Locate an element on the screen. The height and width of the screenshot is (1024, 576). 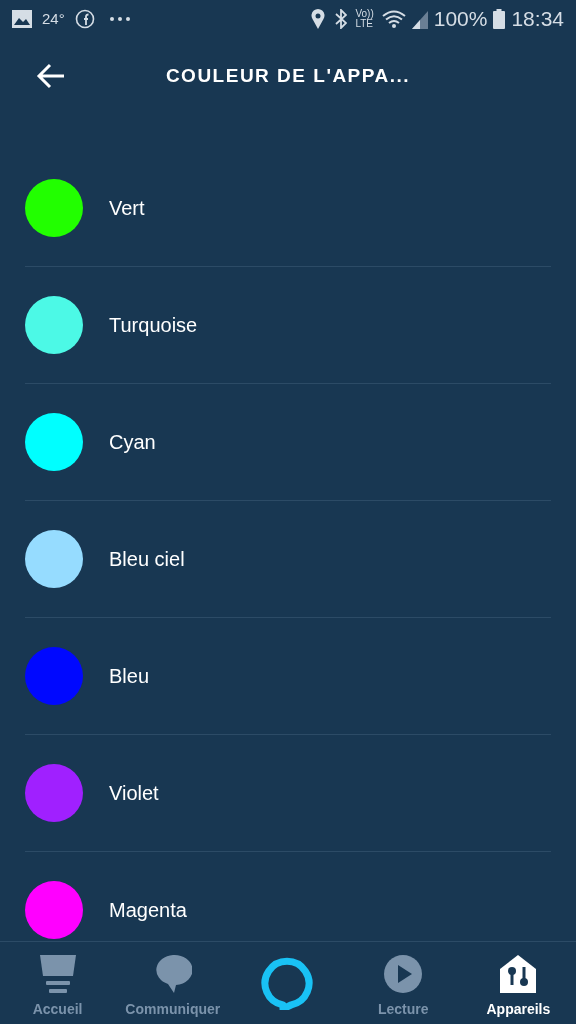
back-icon is located at coordinates (51, 76).